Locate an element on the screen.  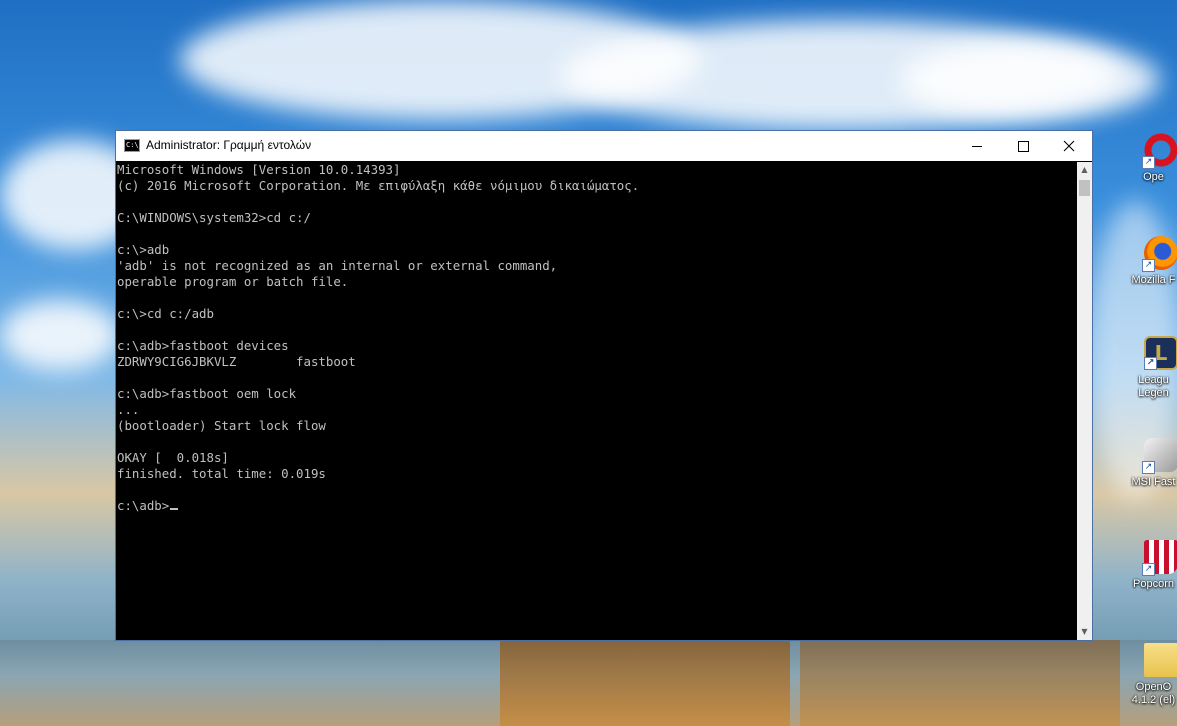
close-icon is located at coordinates (1069, 146).